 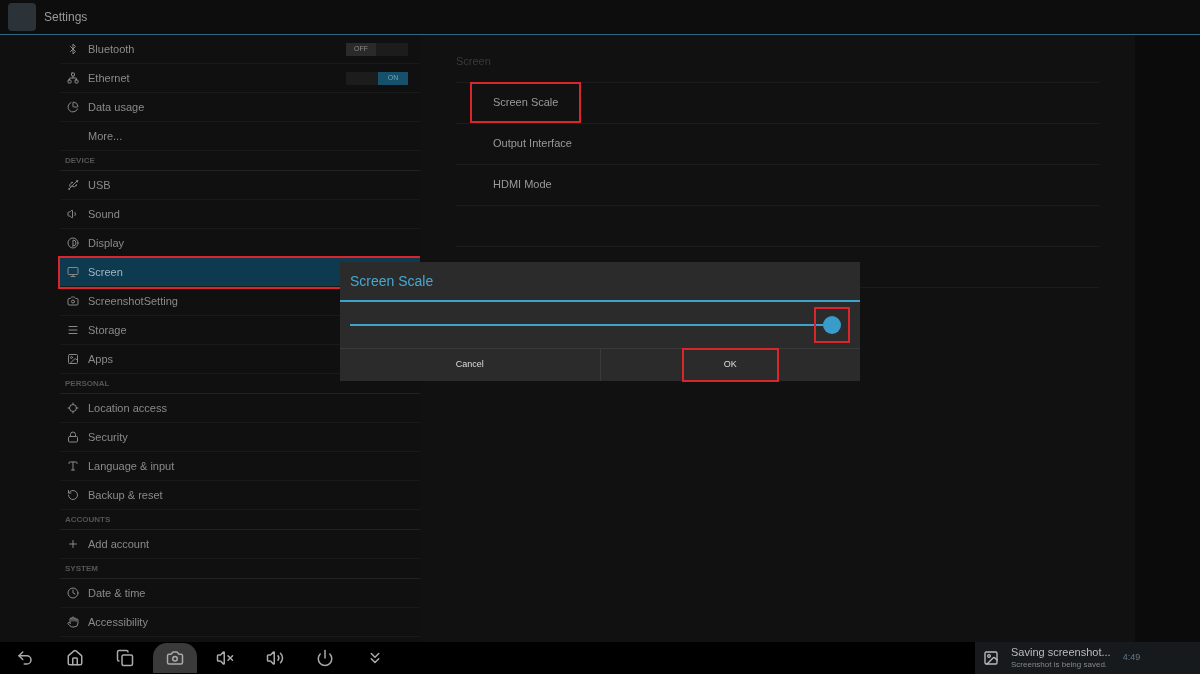 I want to click on plus-icon, so click(x=73, y=544).